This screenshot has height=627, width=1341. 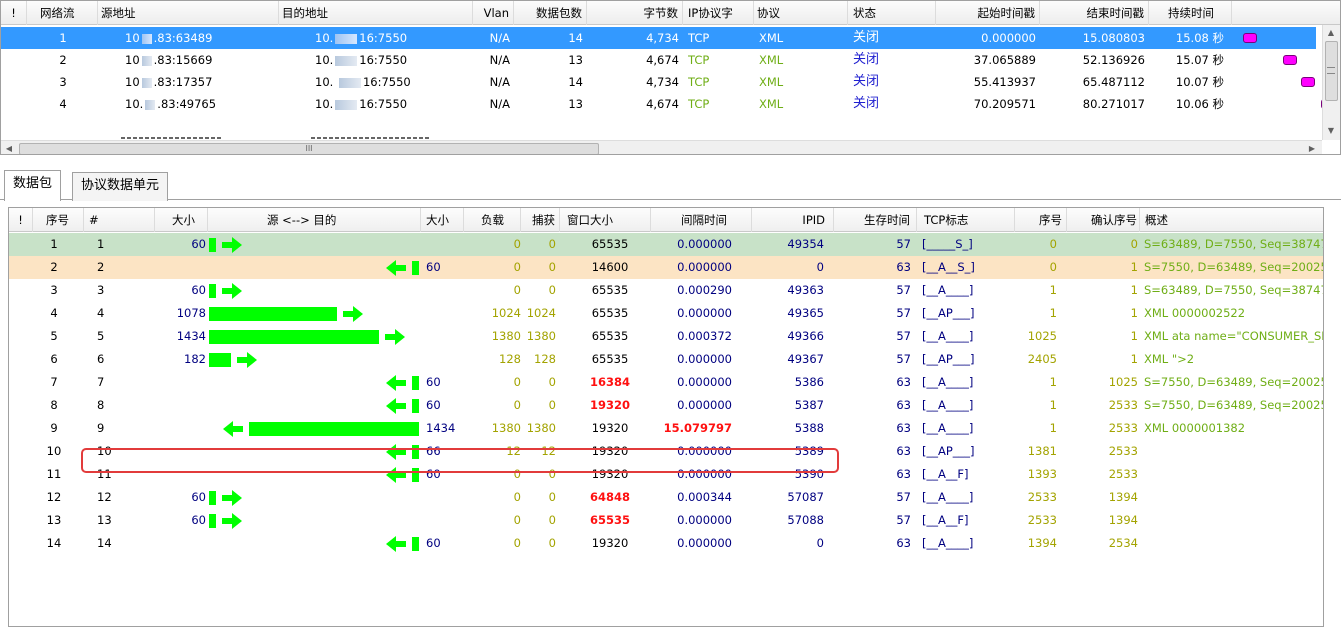 I want to click on packet-window: 65535, so click(x=610, y=336).